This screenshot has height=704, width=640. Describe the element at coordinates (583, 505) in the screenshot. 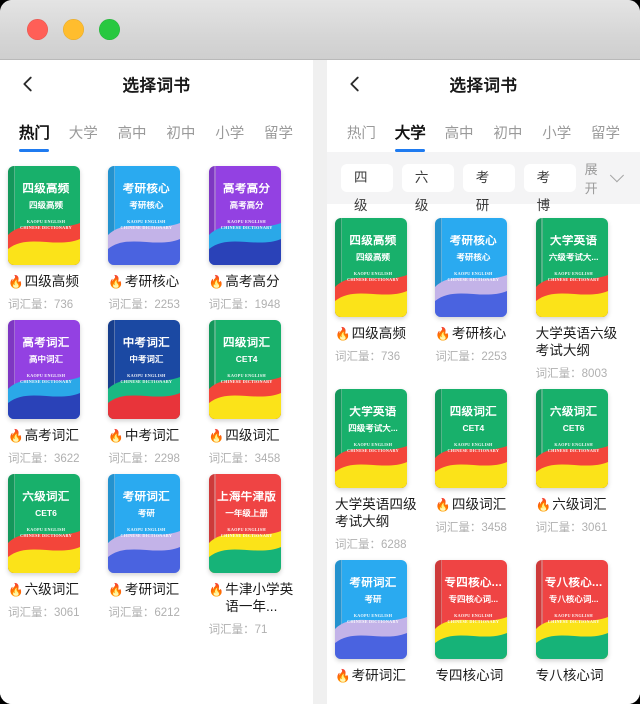

I see `book-title: 🔥 六级词汇` at that location.